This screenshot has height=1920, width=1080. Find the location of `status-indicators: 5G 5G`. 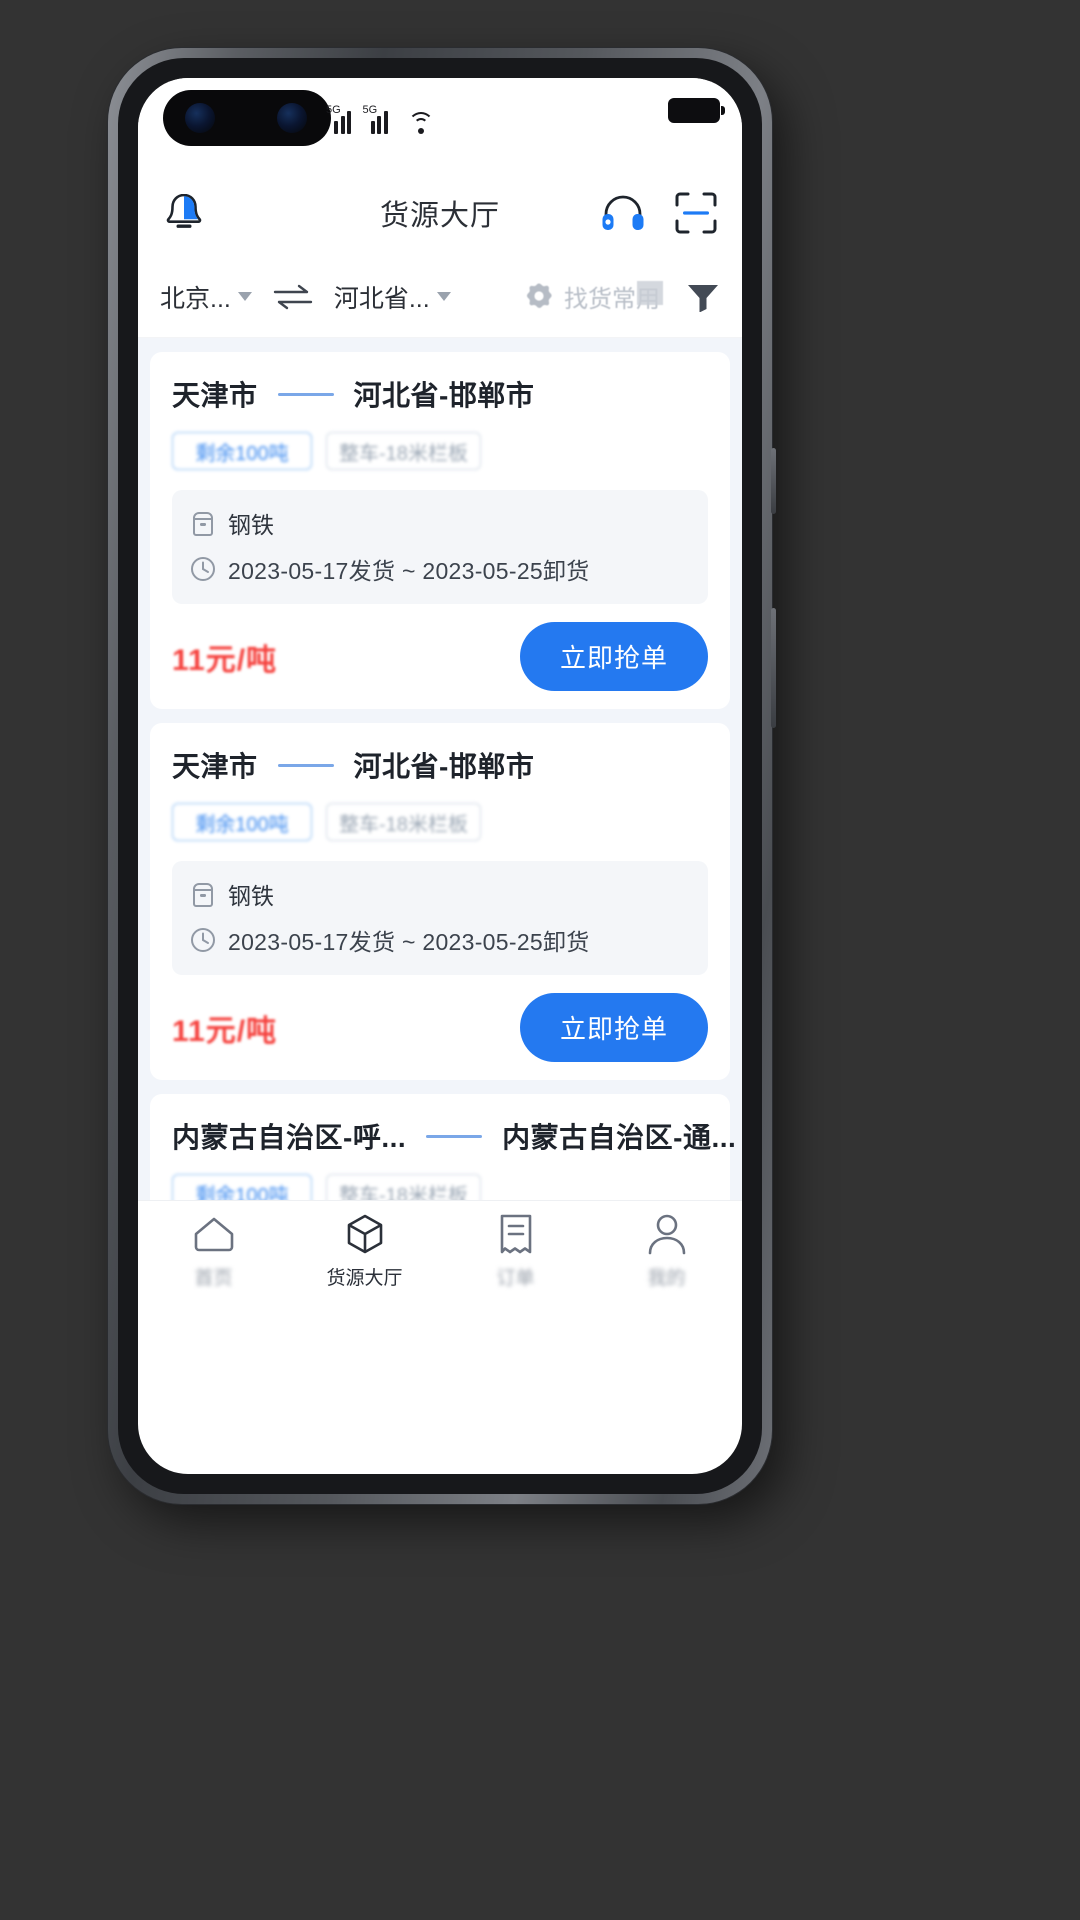

status-indicators: 5G 5G is located at coordinates (380, 117).